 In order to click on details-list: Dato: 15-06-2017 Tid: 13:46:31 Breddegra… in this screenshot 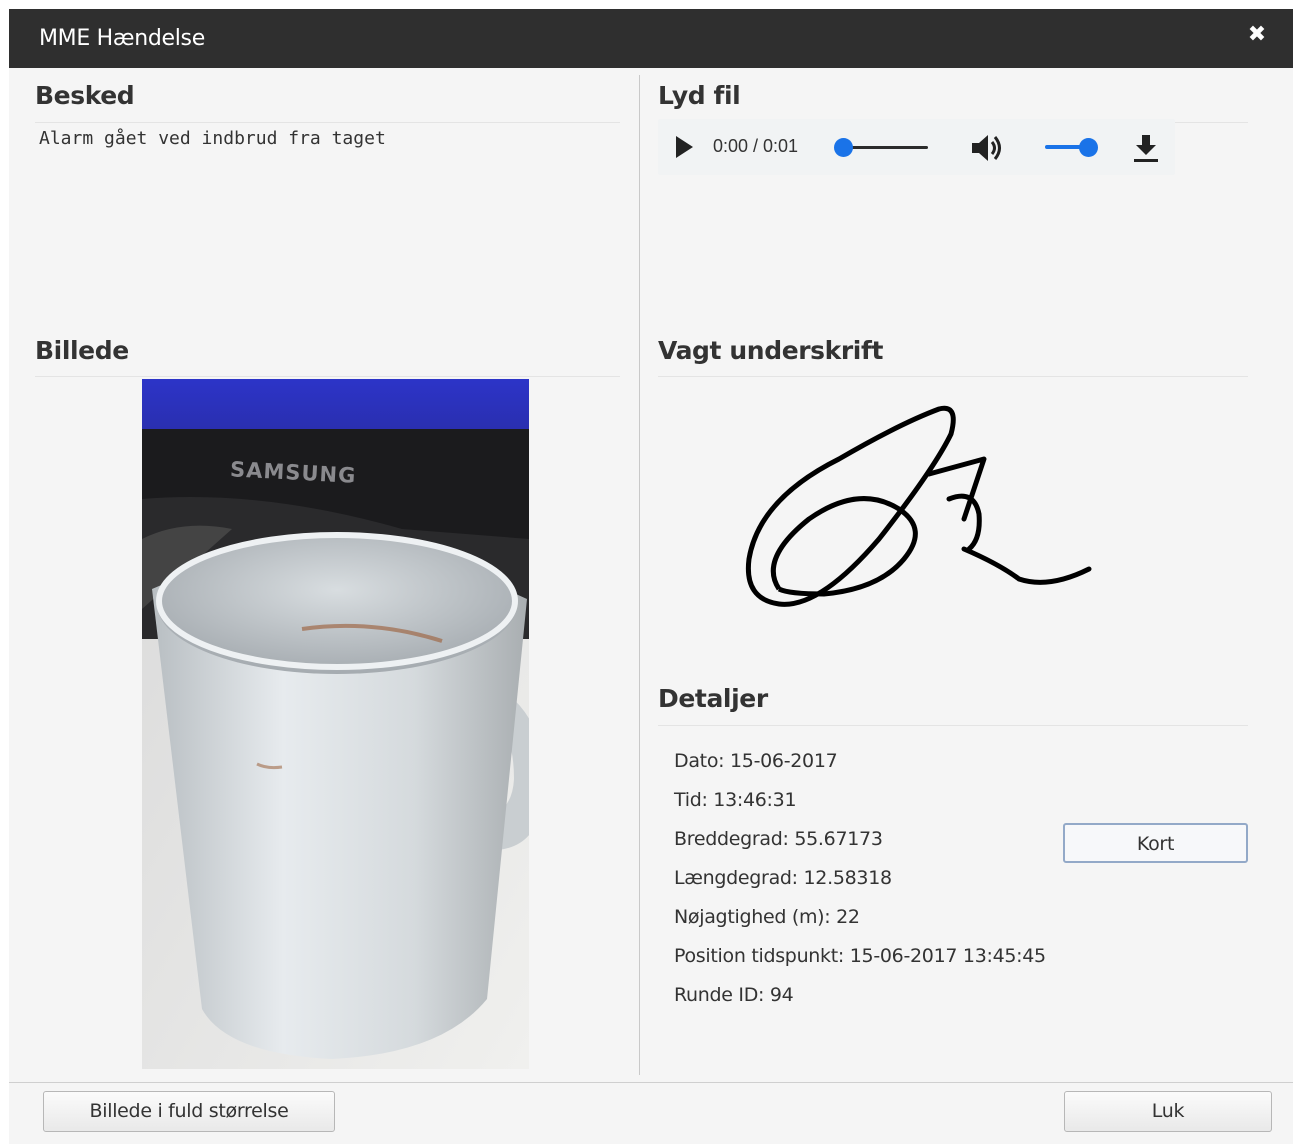, I will do `click(860, 884)`.